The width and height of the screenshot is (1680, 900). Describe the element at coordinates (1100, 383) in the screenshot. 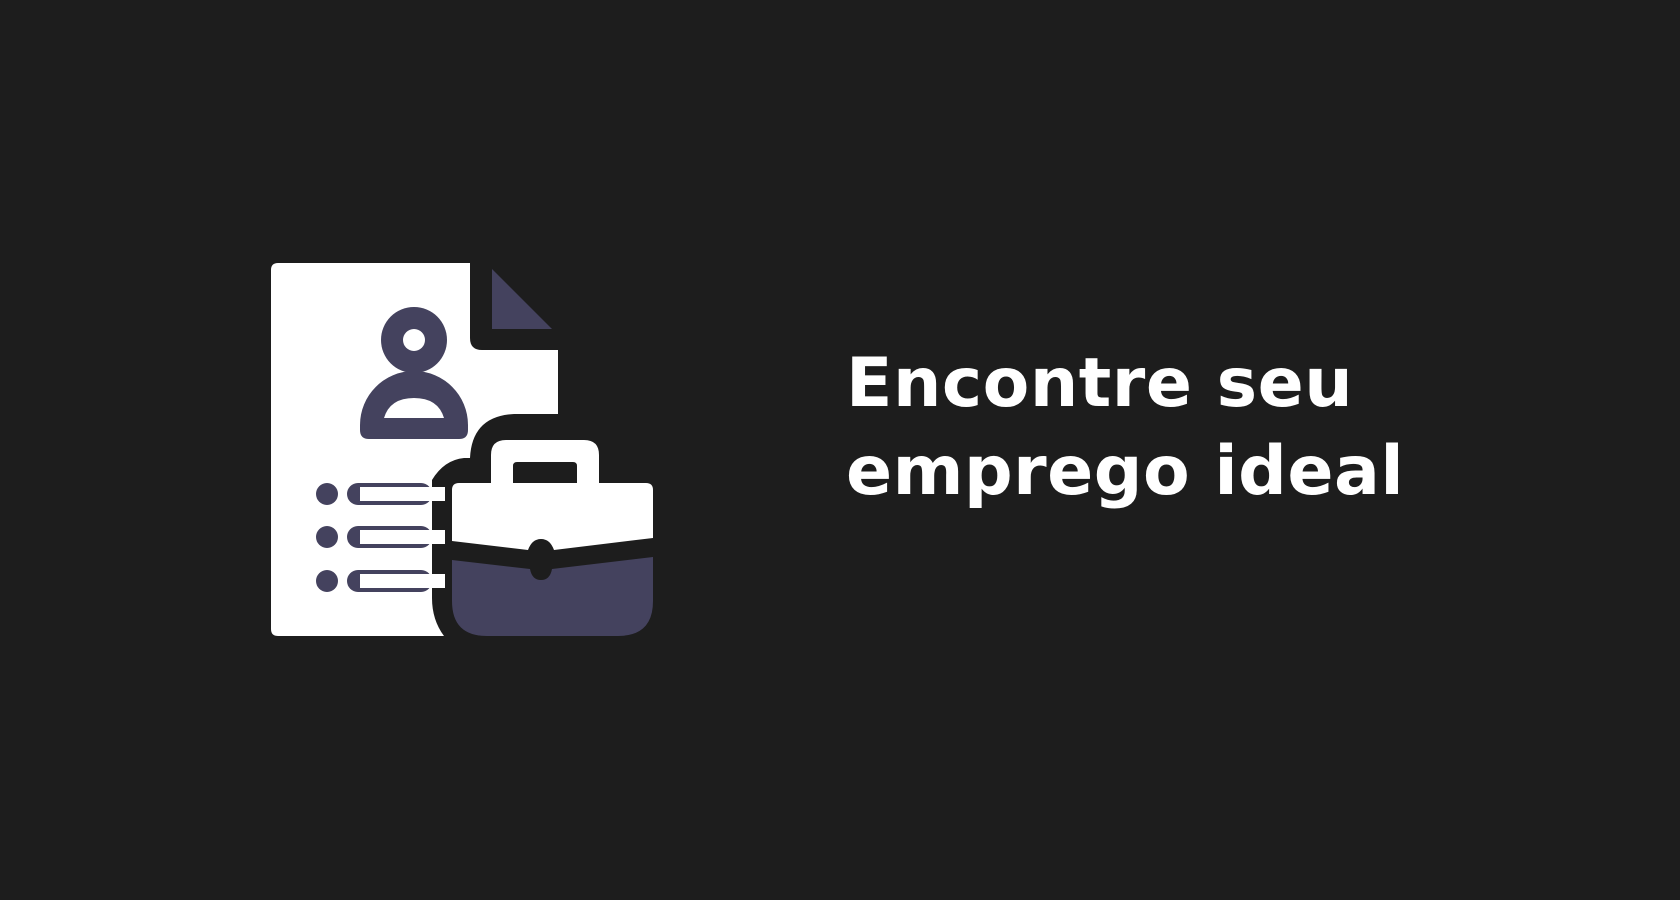

I see `headline-line-1: Encontre seu` at that location.